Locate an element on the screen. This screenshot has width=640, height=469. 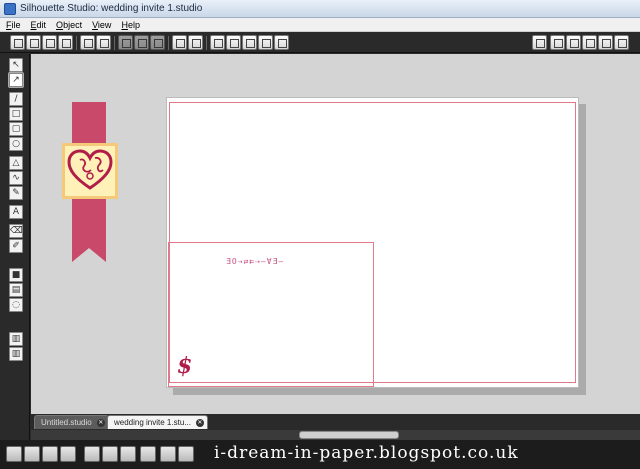
select-tool-icon: ↖ is located at coordinates (16, 65).